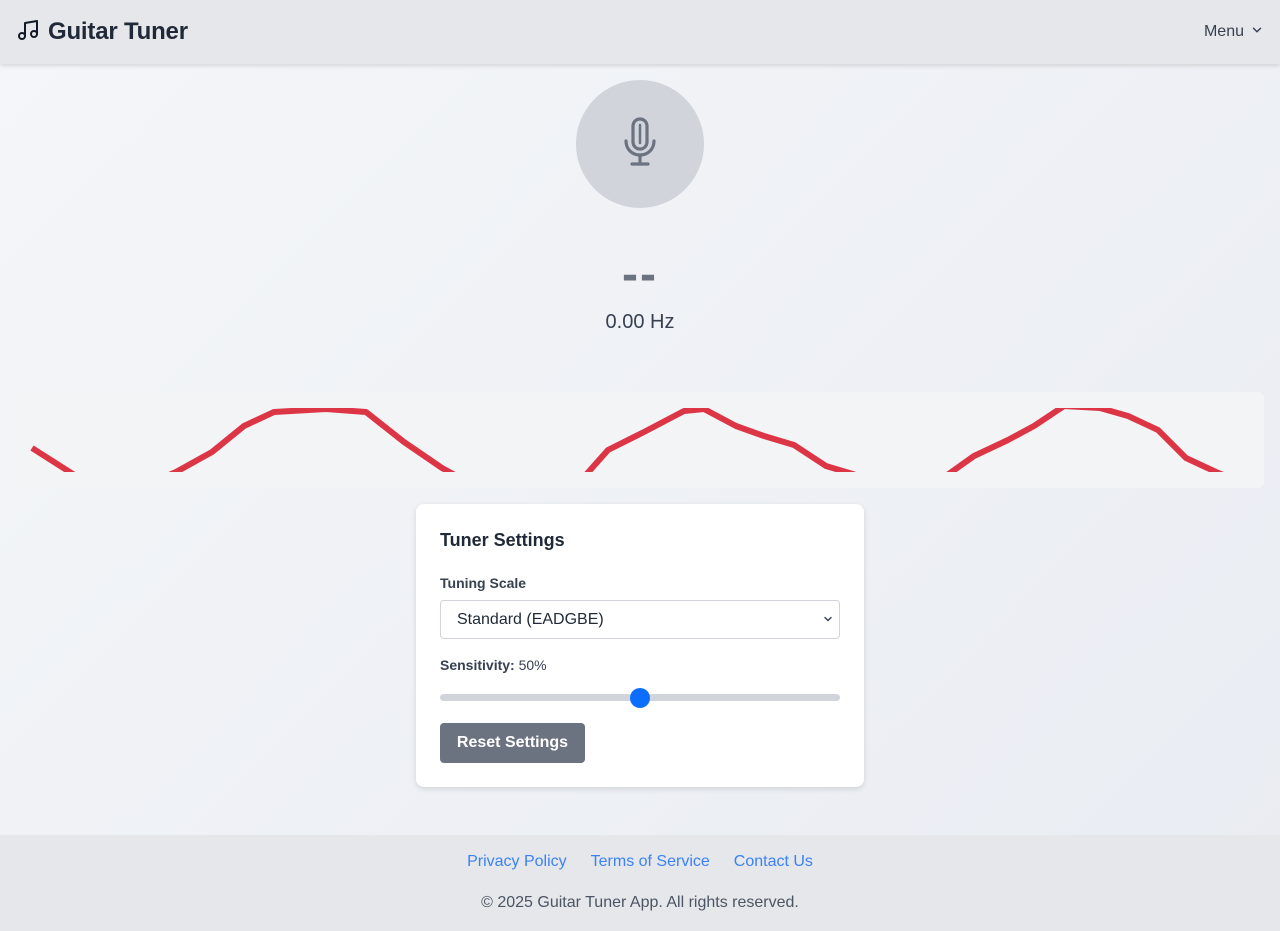 This screenshot has height=931, width=1280. I want to click on tuning-scale-label: Tuning Scale, so click(483, 583).